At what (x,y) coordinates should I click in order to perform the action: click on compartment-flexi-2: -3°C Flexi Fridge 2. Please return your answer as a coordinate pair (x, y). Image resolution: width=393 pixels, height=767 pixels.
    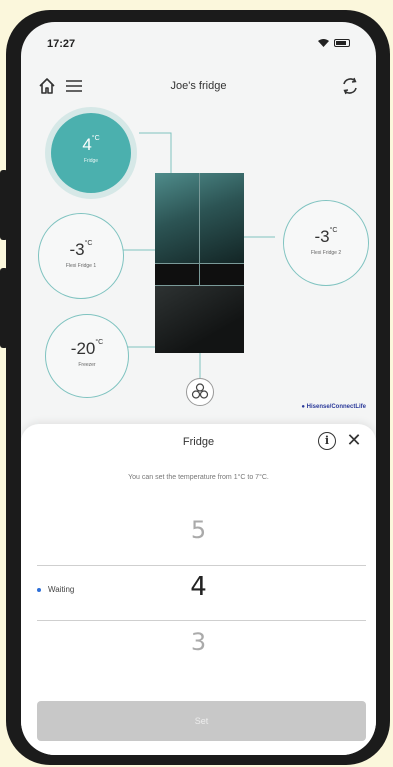
    Looking at the image, I should click on (326, 243).